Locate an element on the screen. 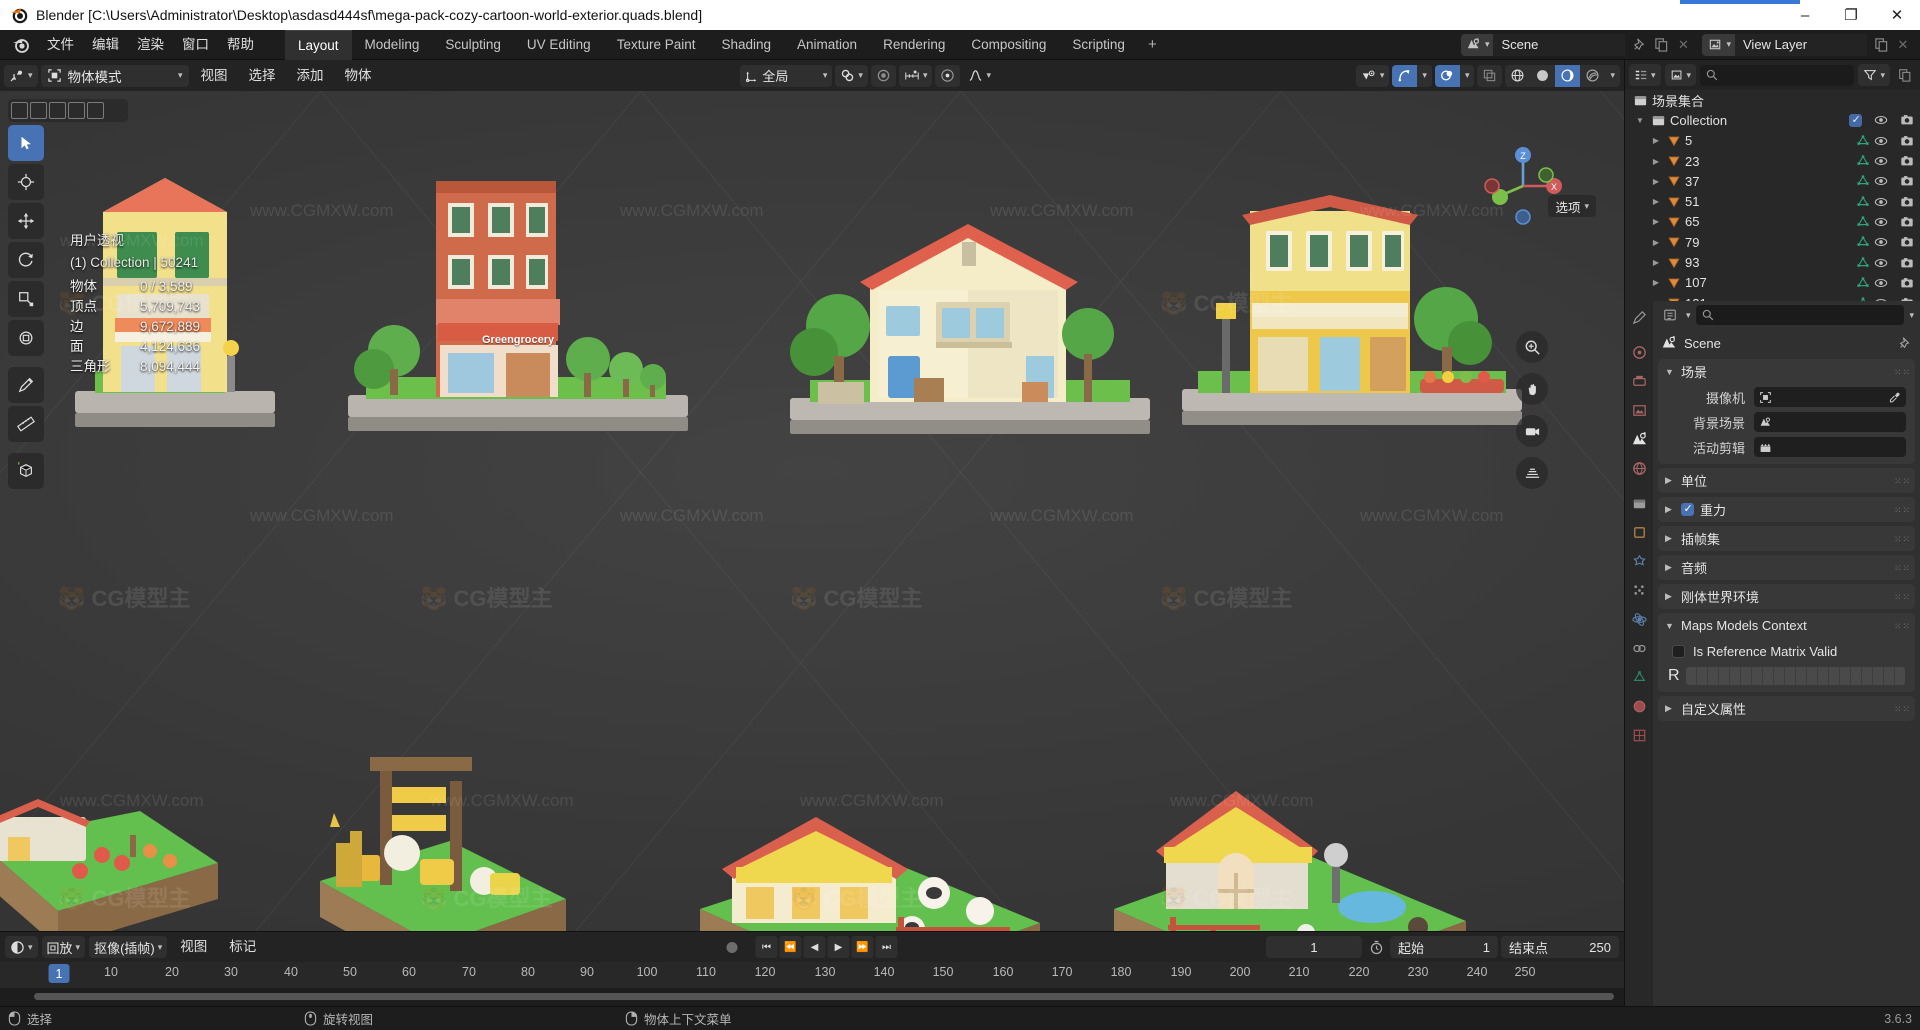  properties-options-chevron-icon: ▾ is located at coordinates (1911, 315).